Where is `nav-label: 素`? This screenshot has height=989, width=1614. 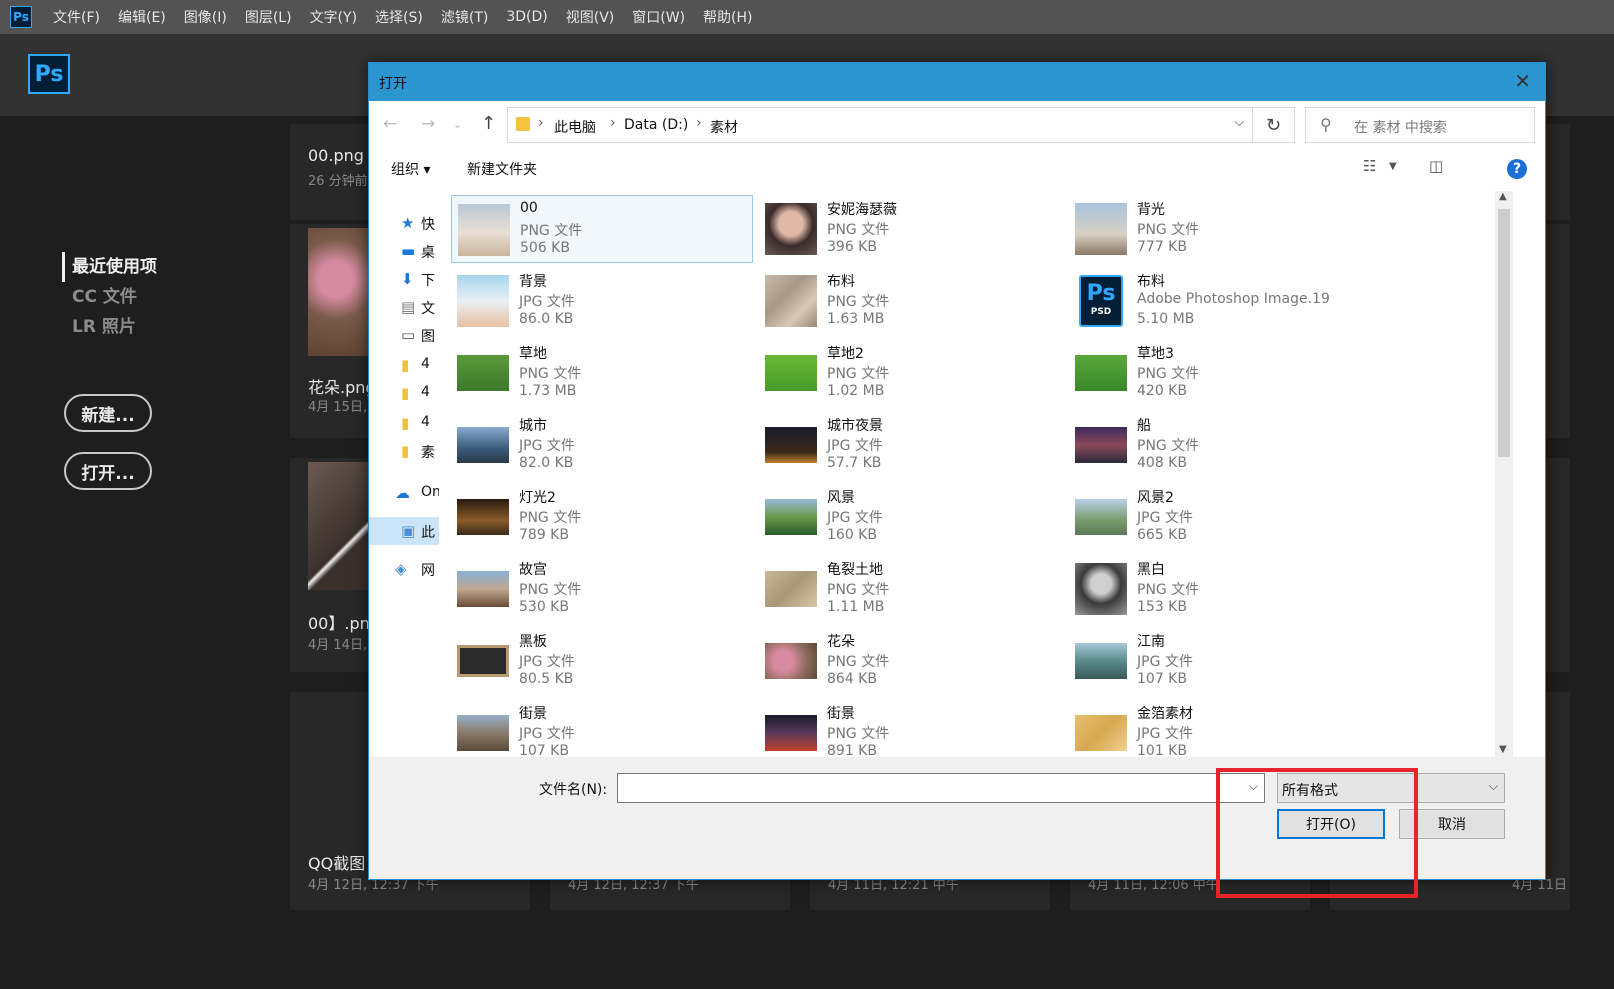
nav-label: 素 is located at coordinates (428, 453).